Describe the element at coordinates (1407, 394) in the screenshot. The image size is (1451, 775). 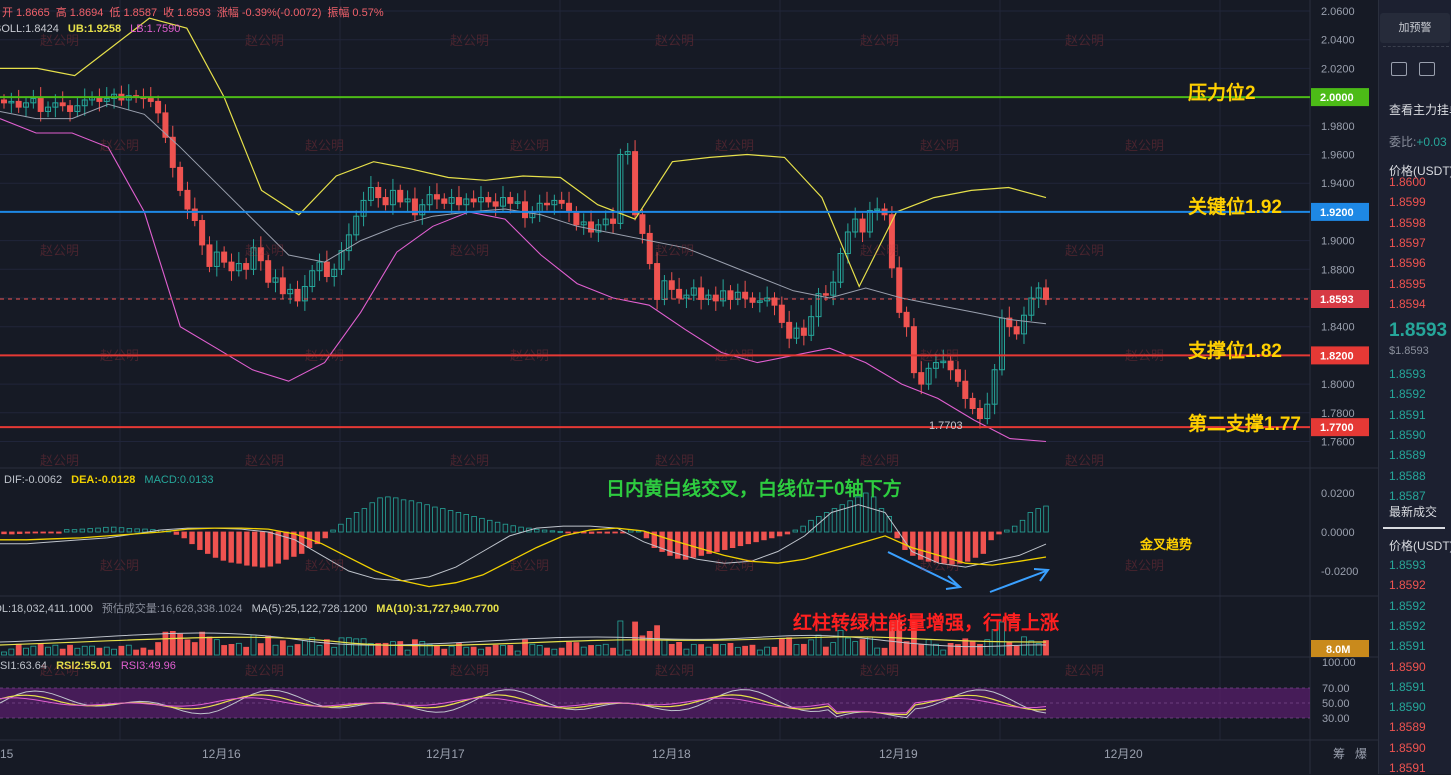
I see `order-book-price: 1.8592` at that location.